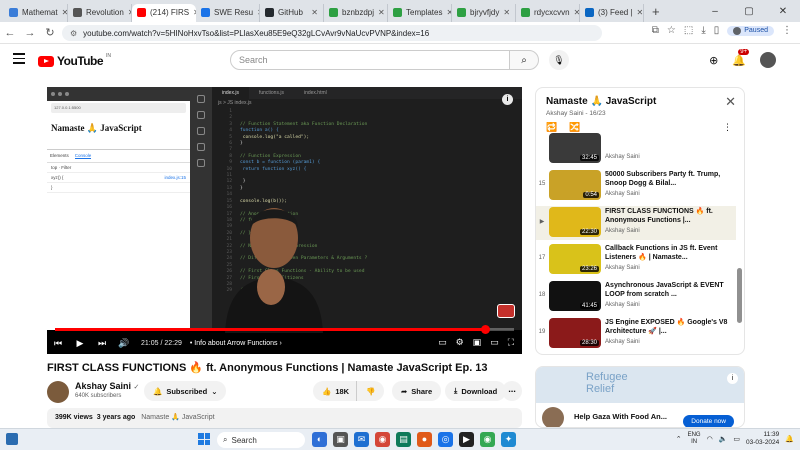 The image size is (800, 450). I want to click on language-indicator: ENG IN, so click(694, 439).